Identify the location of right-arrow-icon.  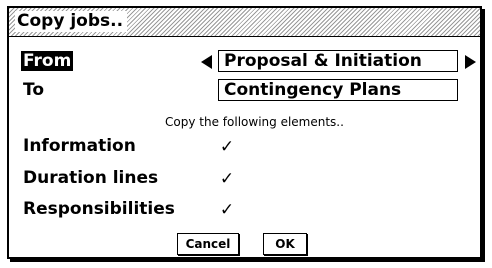
(470, 62).